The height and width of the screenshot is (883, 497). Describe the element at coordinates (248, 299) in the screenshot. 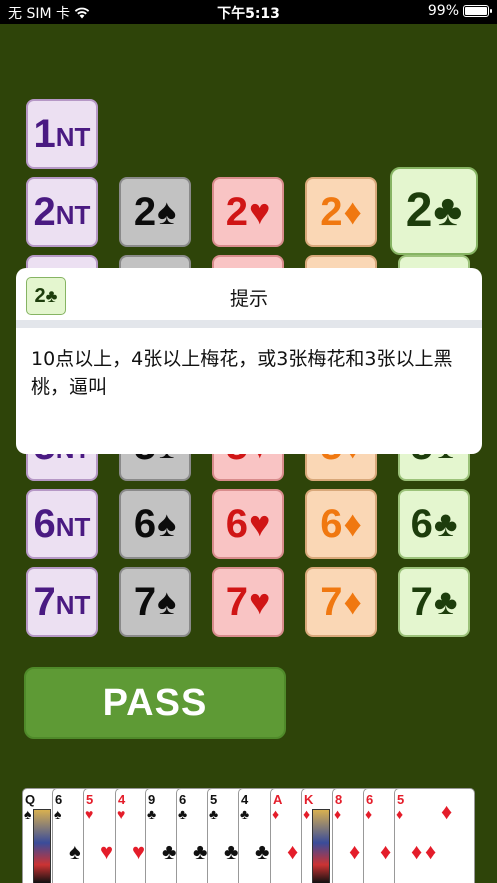

I see `dialog-title: 提示` at that location.